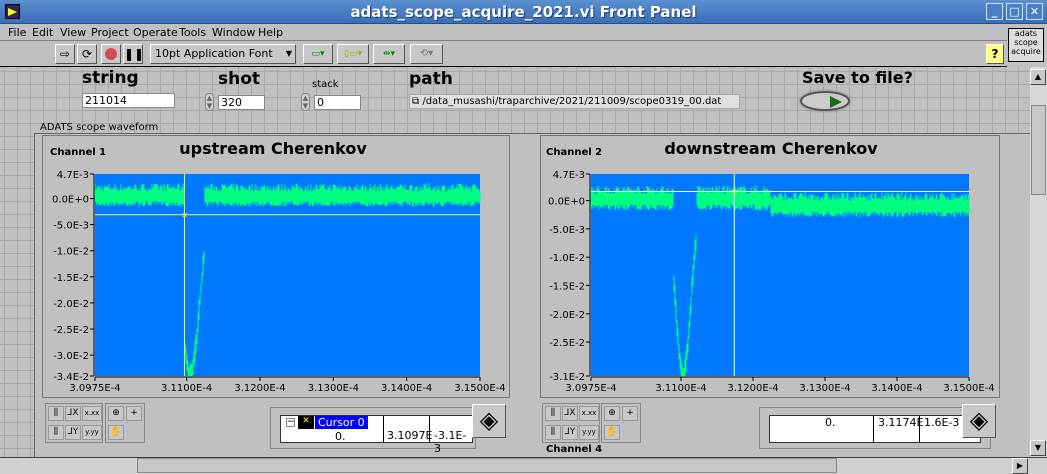 The image size is (1047, 474). Describe the element at coordinates (94, 388) in the screenshot. I see `x-tick-label: 3.0975E-4` at that location.